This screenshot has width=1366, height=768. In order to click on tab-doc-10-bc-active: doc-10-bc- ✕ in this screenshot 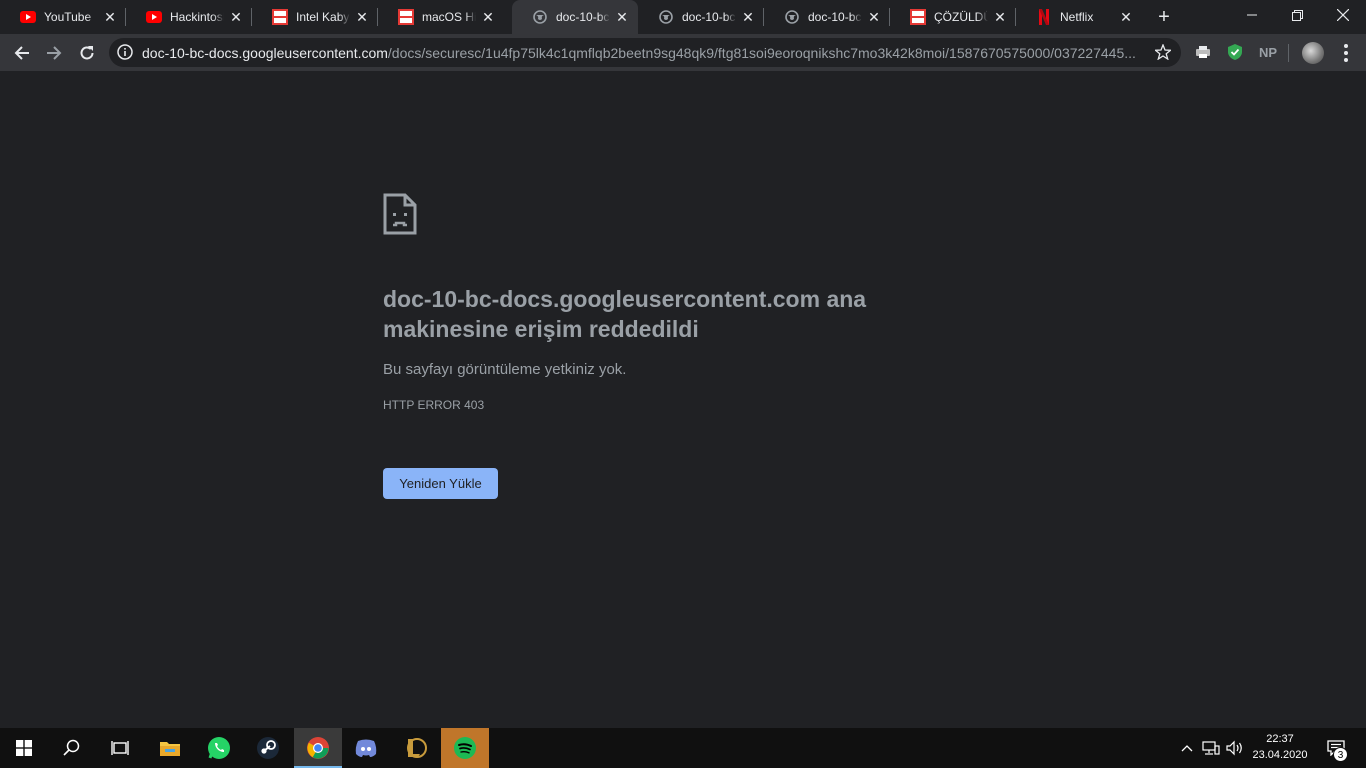, I will do `click(575, 17)`.